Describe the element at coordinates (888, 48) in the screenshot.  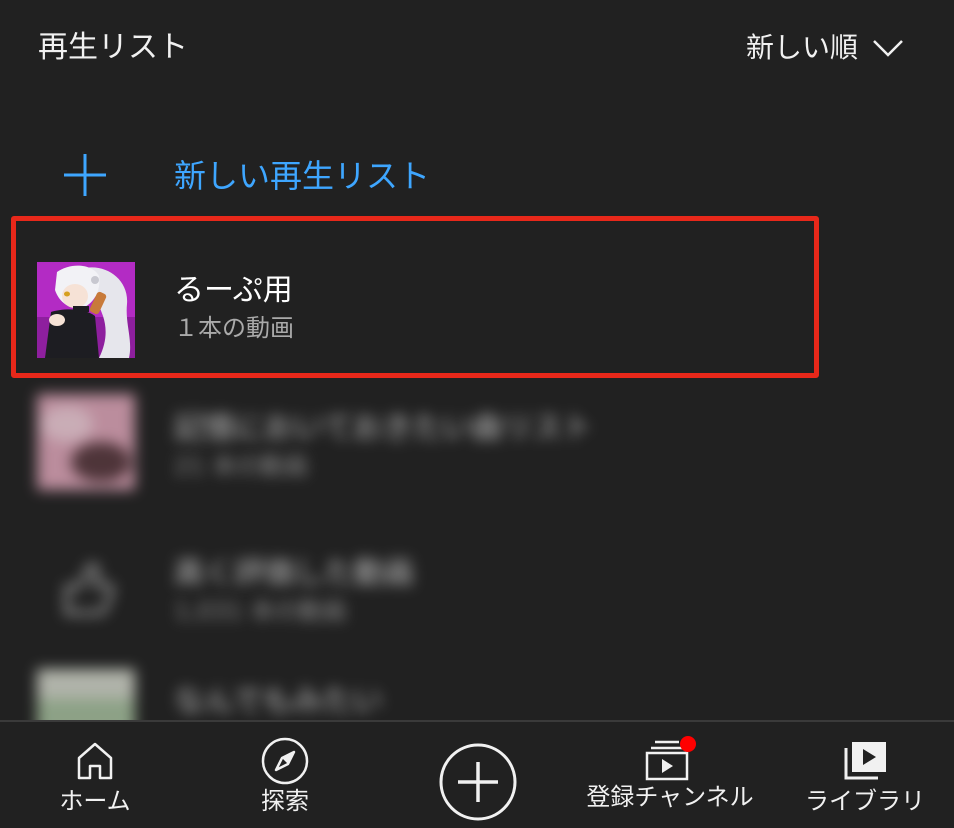
I see `chevron-down-icon` at that location.